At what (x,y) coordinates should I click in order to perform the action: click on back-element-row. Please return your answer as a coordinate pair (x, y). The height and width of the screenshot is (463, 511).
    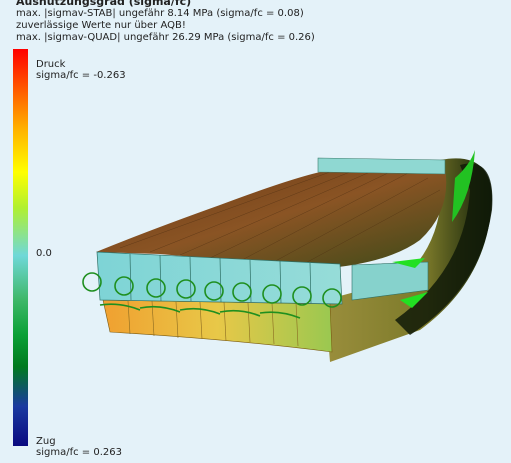
    Looking at the image, I should click on (381, 166).